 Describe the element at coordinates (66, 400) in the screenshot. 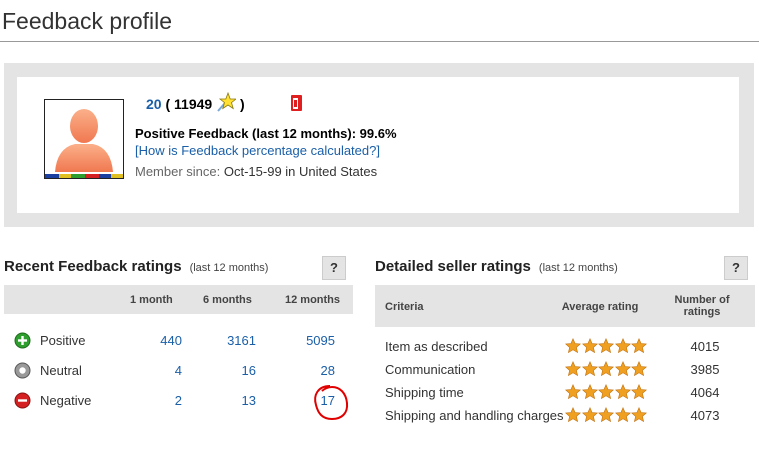

I see `feedback-label-negative: Negative` at that location.